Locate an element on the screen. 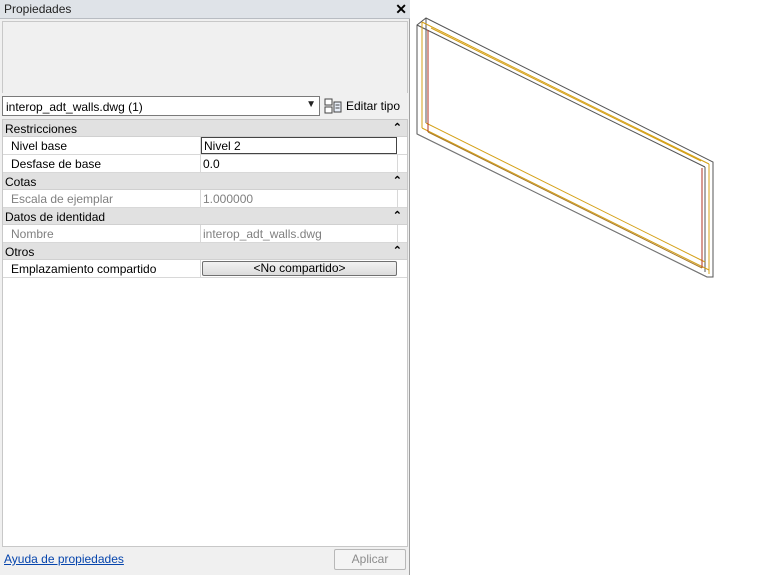 The image size is (779, 578). nombre-value: interop_adt_walls.dwg is located at coordinates (262, 234).